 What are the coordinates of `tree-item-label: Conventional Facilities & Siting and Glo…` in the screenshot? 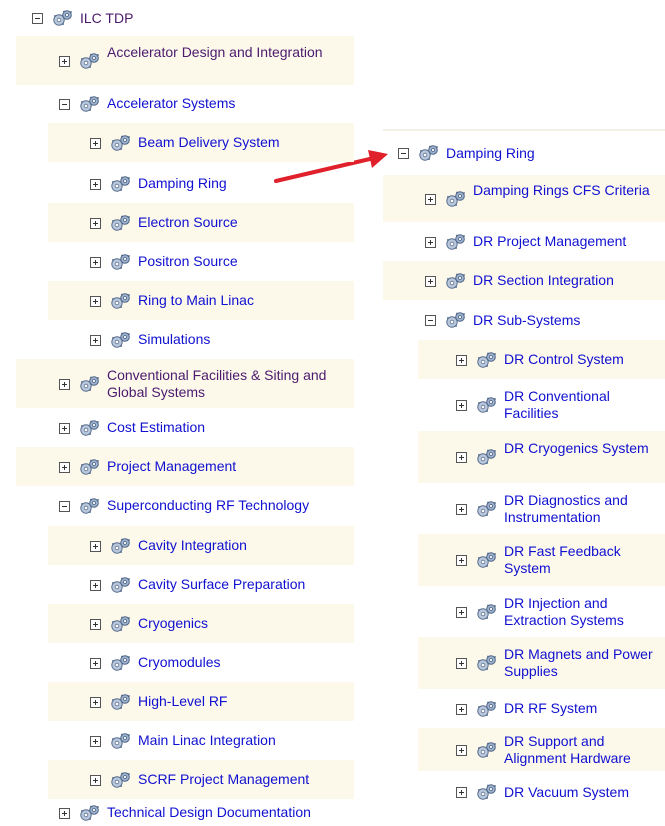 It's located at (228, 384).